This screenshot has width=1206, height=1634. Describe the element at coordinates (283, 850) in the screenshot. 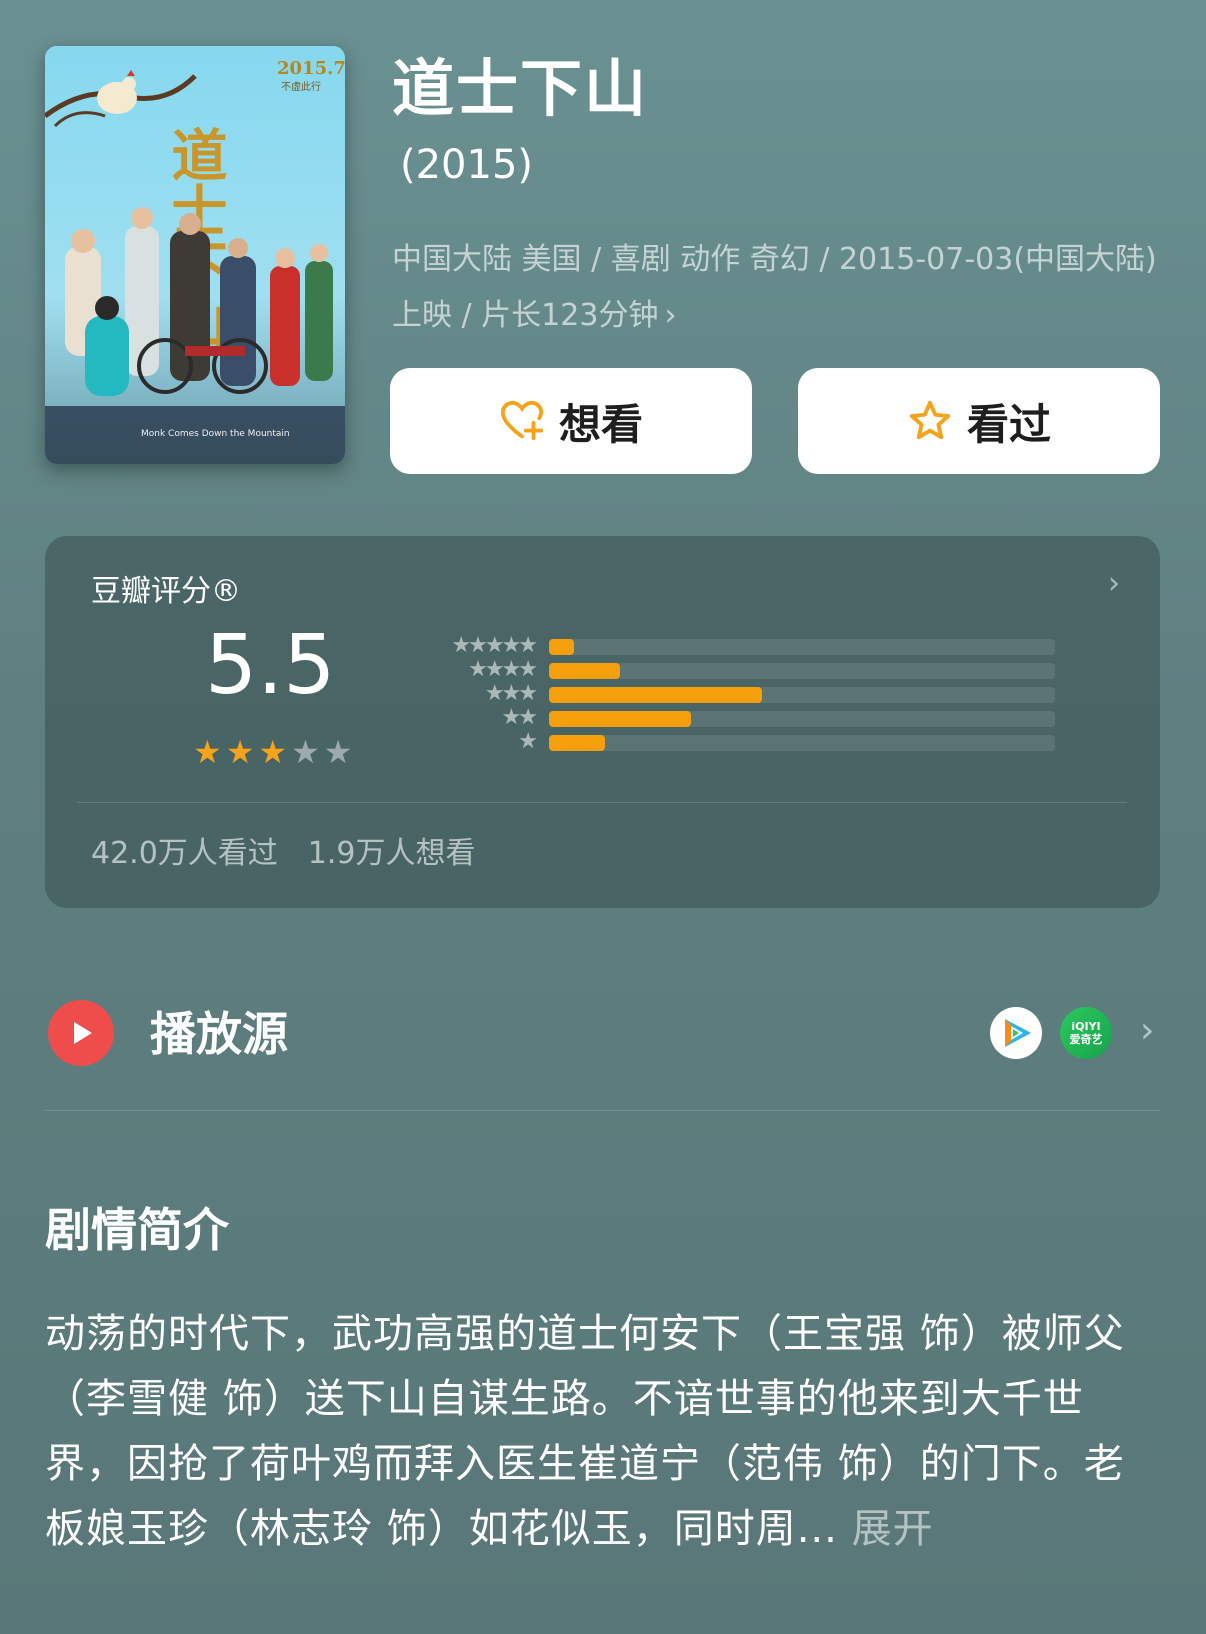

I see `rating-stats: 42.0万人看过 1.9万人想看` at that location.